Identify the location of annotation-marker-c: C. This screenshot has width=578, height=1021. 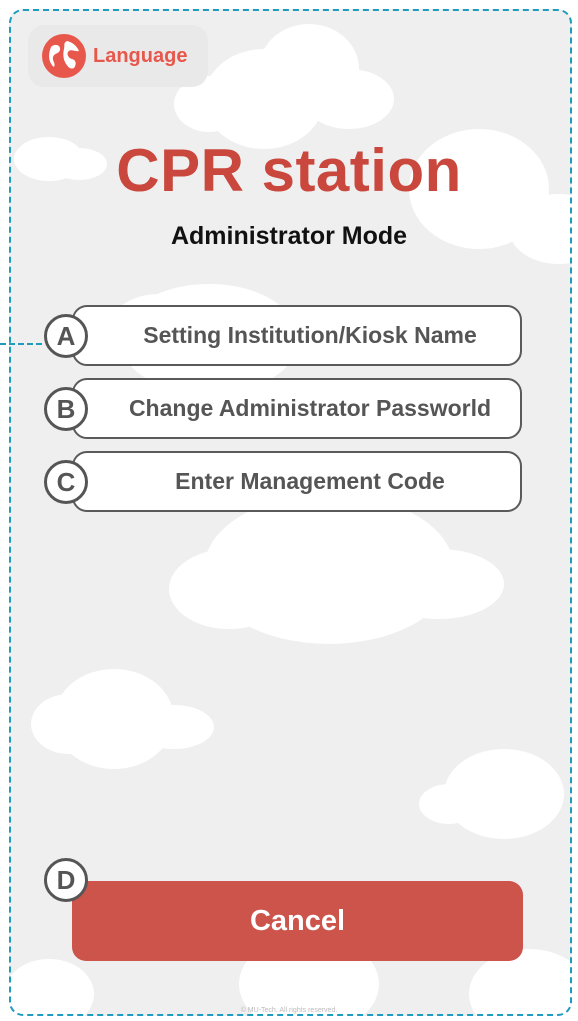
(66, 482).